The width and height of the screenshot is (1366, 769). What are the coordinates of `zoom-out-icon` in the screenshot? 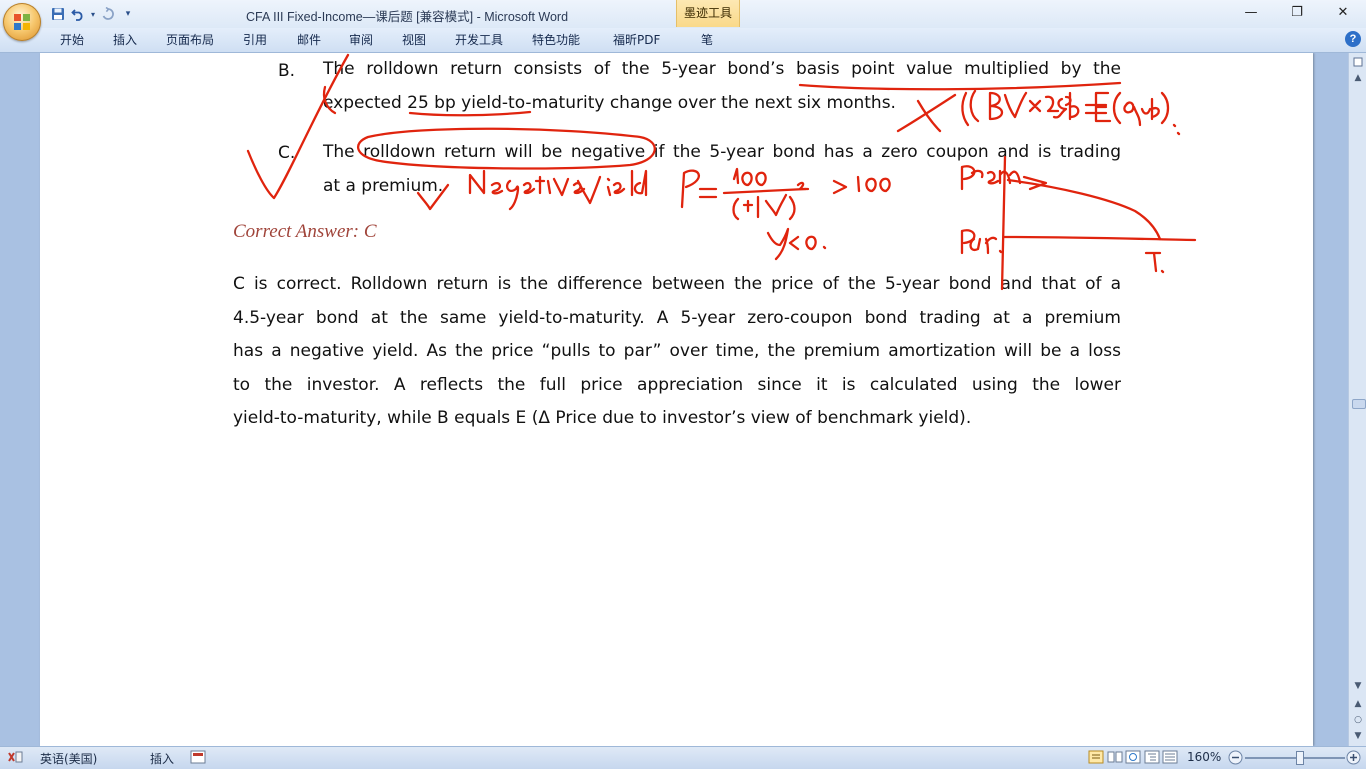 It's located at (1235, 759).